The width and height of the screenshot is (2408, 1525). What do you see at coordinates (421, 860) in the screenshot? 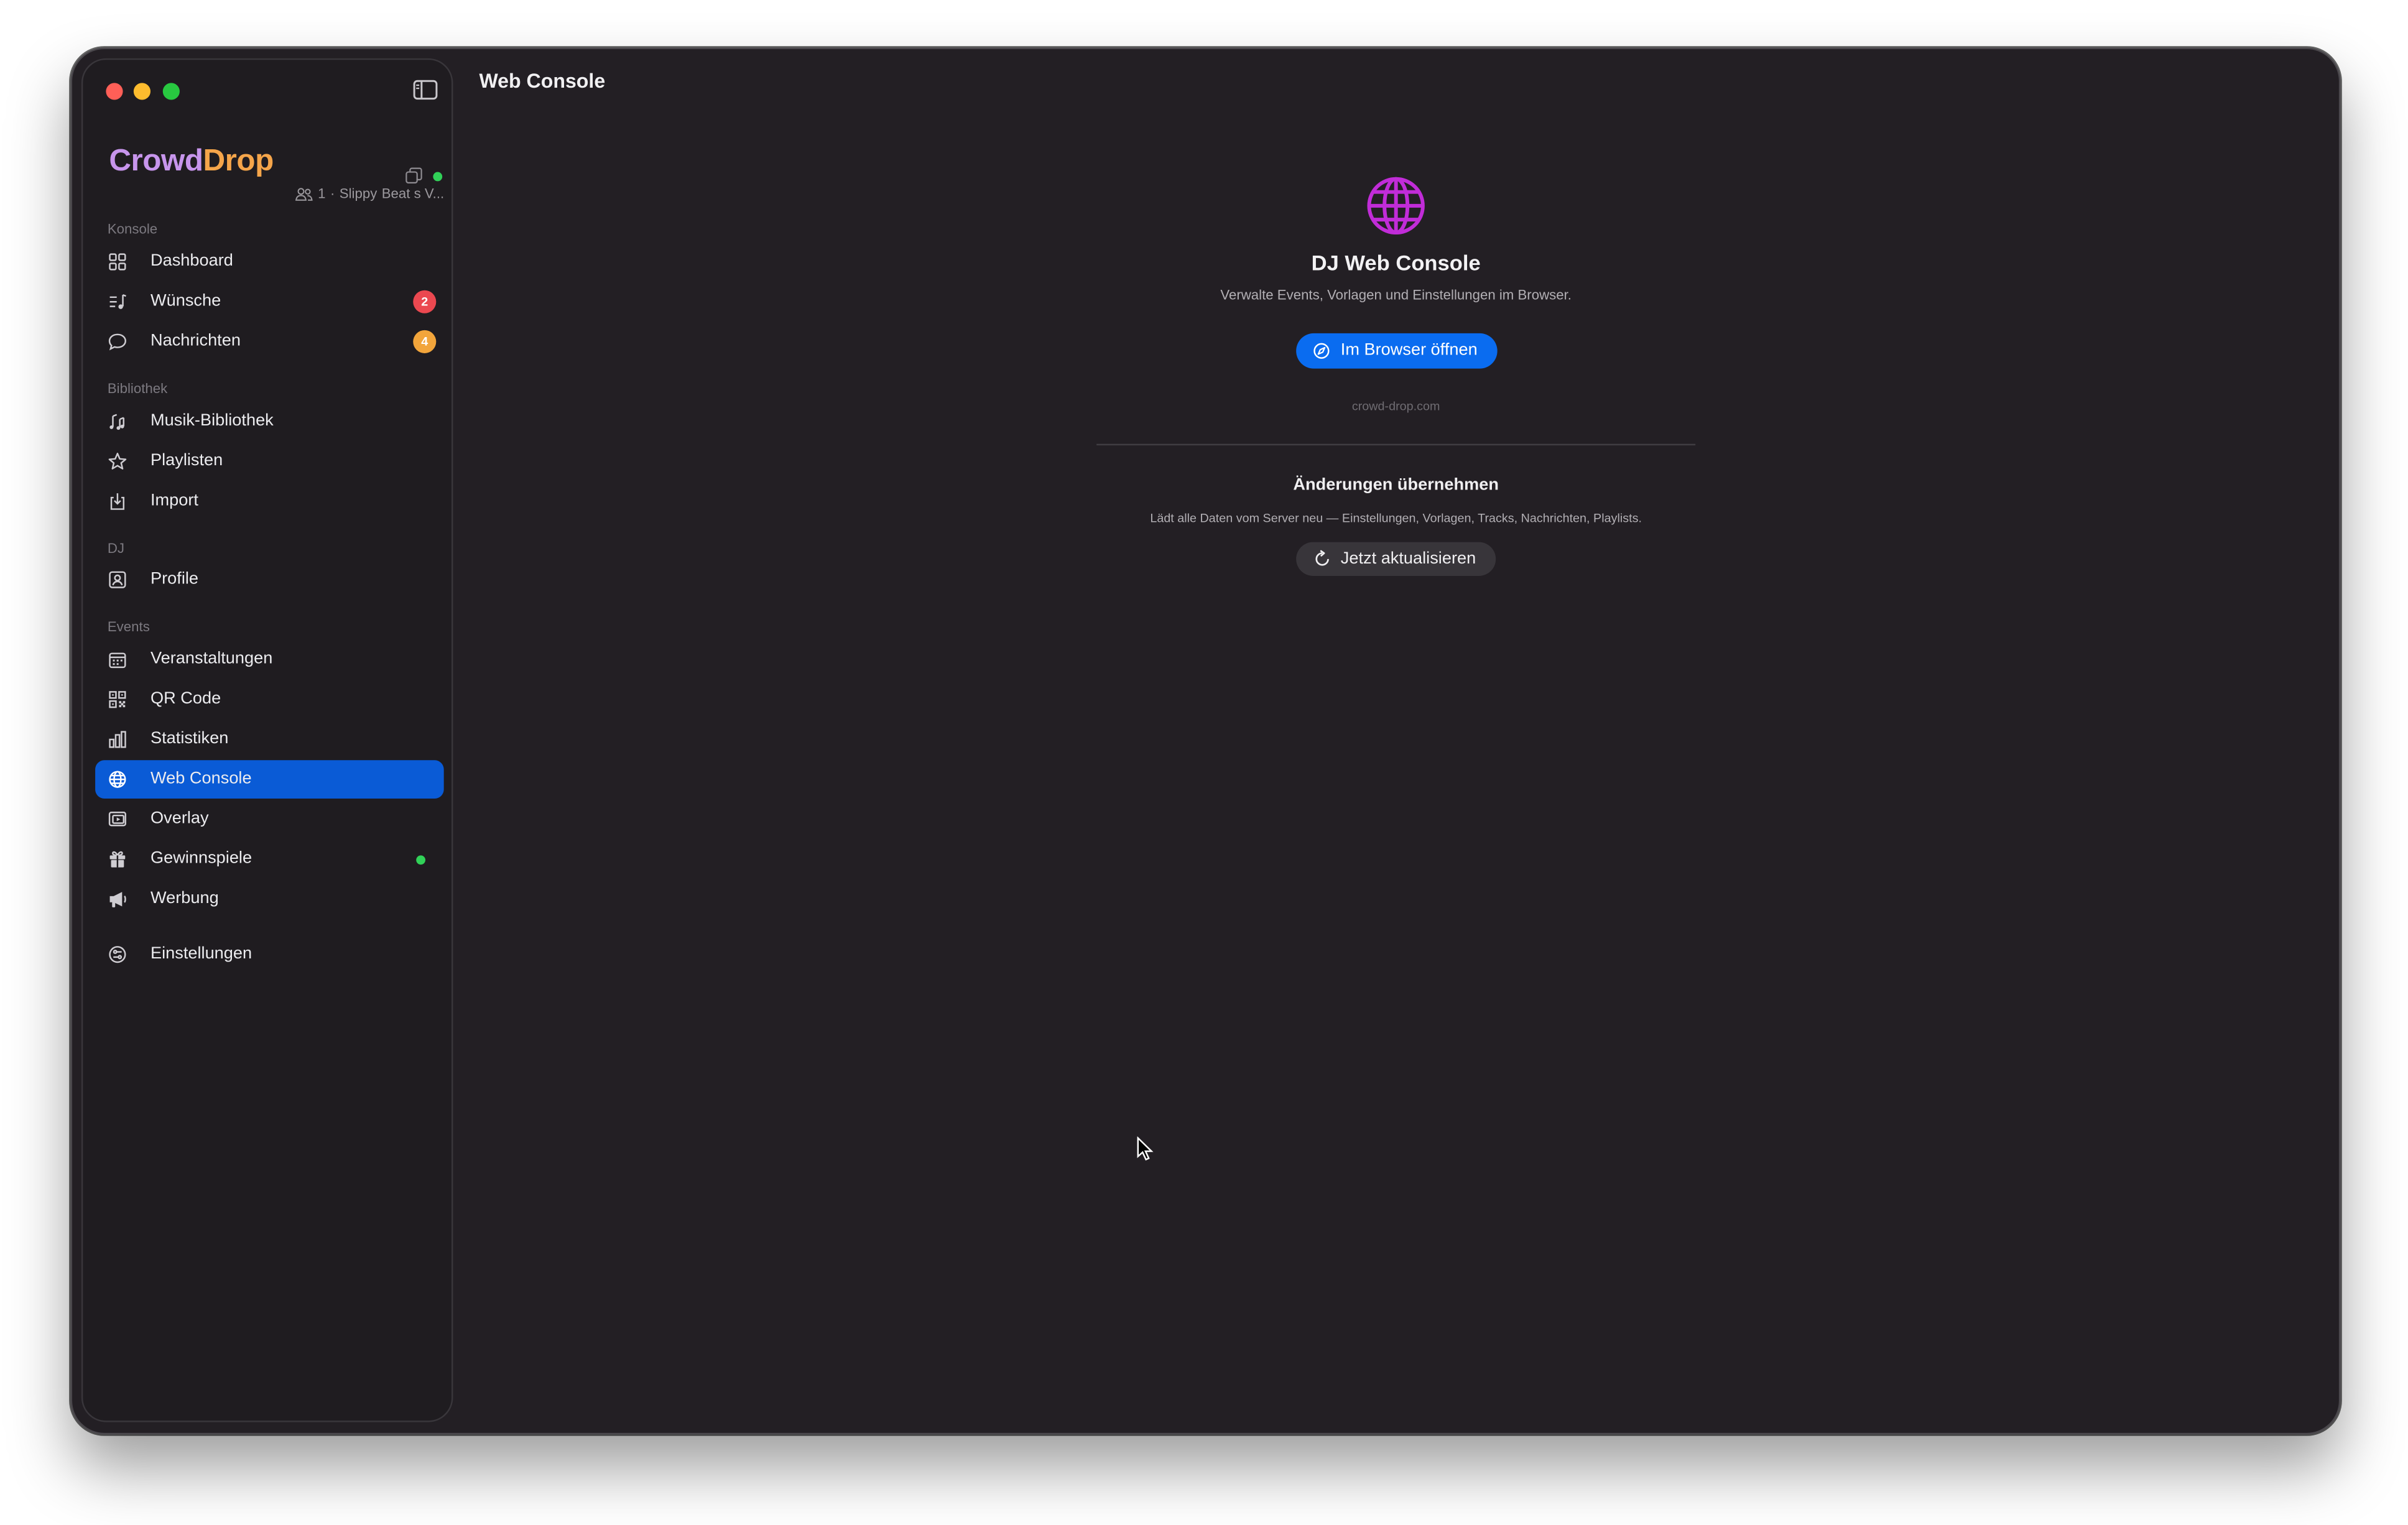
I see `active-status-dot` at bounding box center [421, 860].